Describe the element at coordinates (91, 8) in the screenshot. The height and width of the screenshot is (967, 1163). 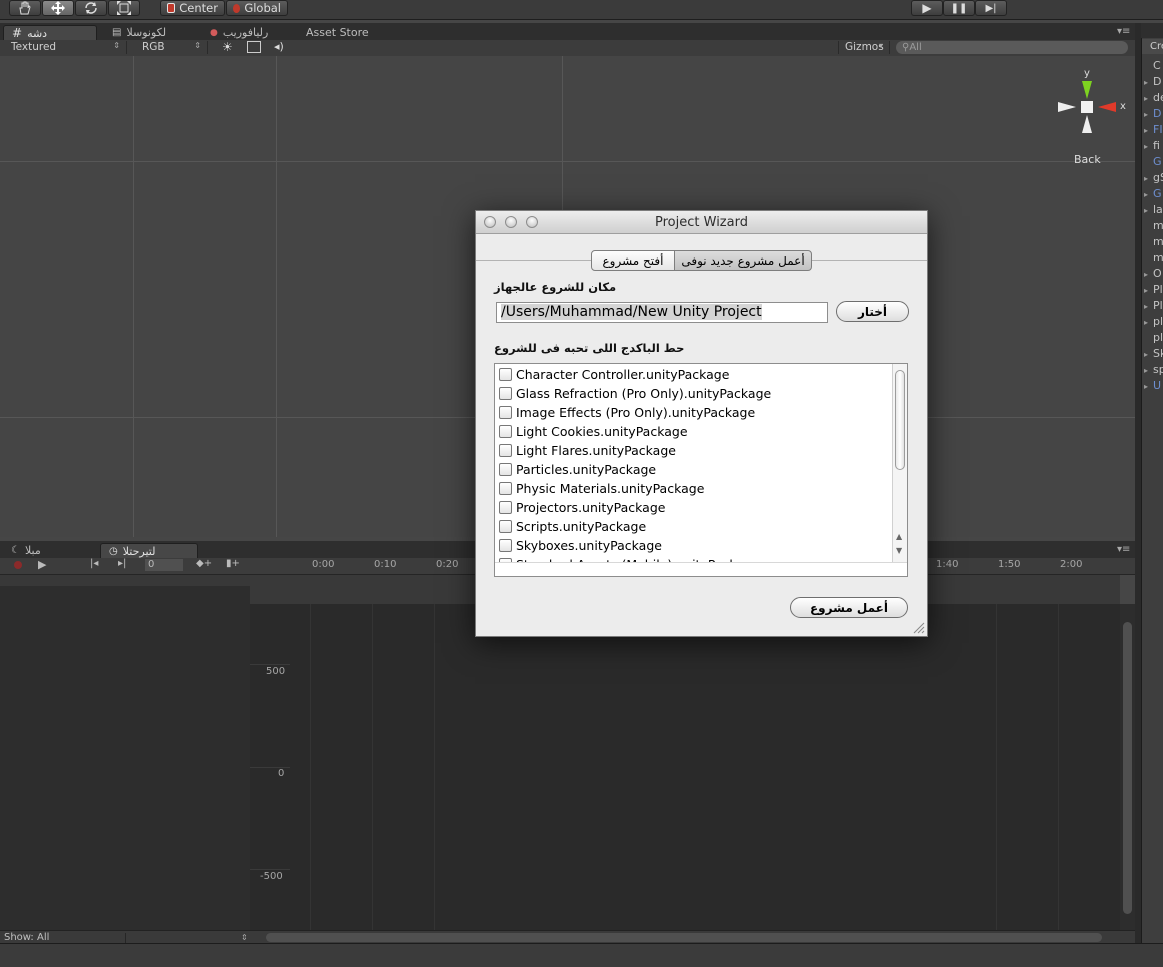
I see `rotate-tool-button` at that location.